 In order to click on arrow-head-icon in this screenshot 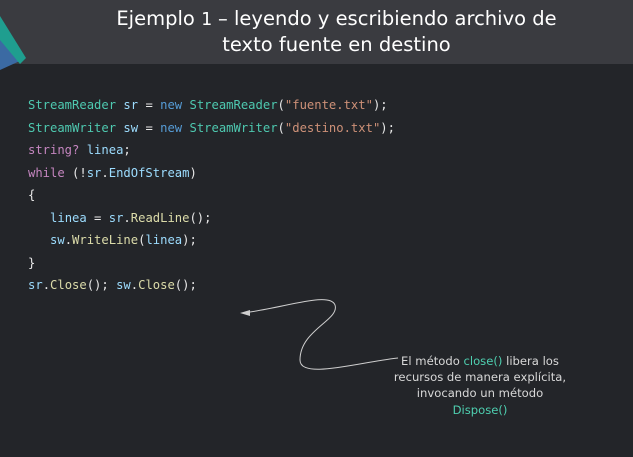, I will do `click(245, 313)`.